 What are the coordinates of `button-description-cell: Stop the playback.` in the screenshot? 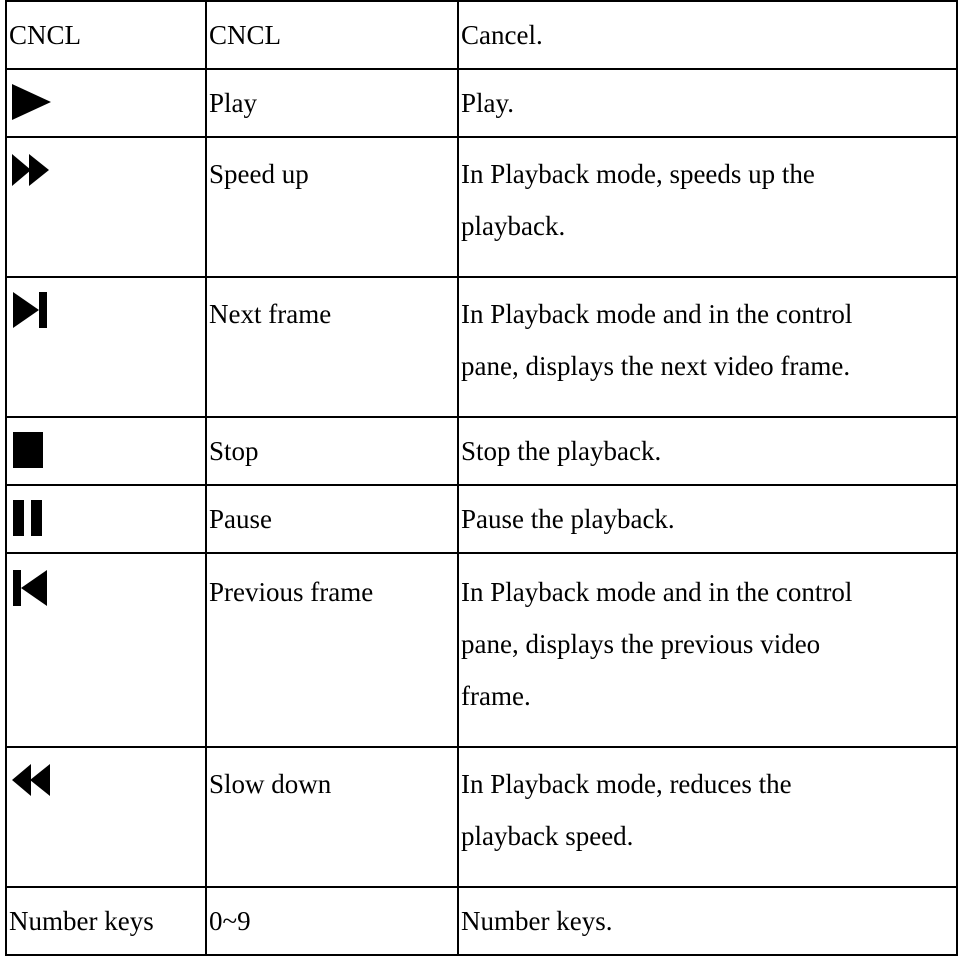 It's located at (707, 451).